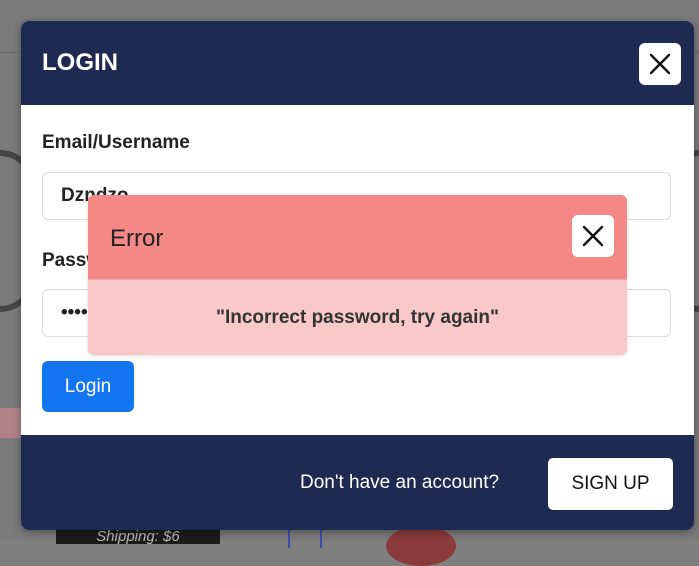 The image size is (699, 566). Describe the element at coordinates (88, 386) in the screenshot. I see `login-button: Login` at that location.